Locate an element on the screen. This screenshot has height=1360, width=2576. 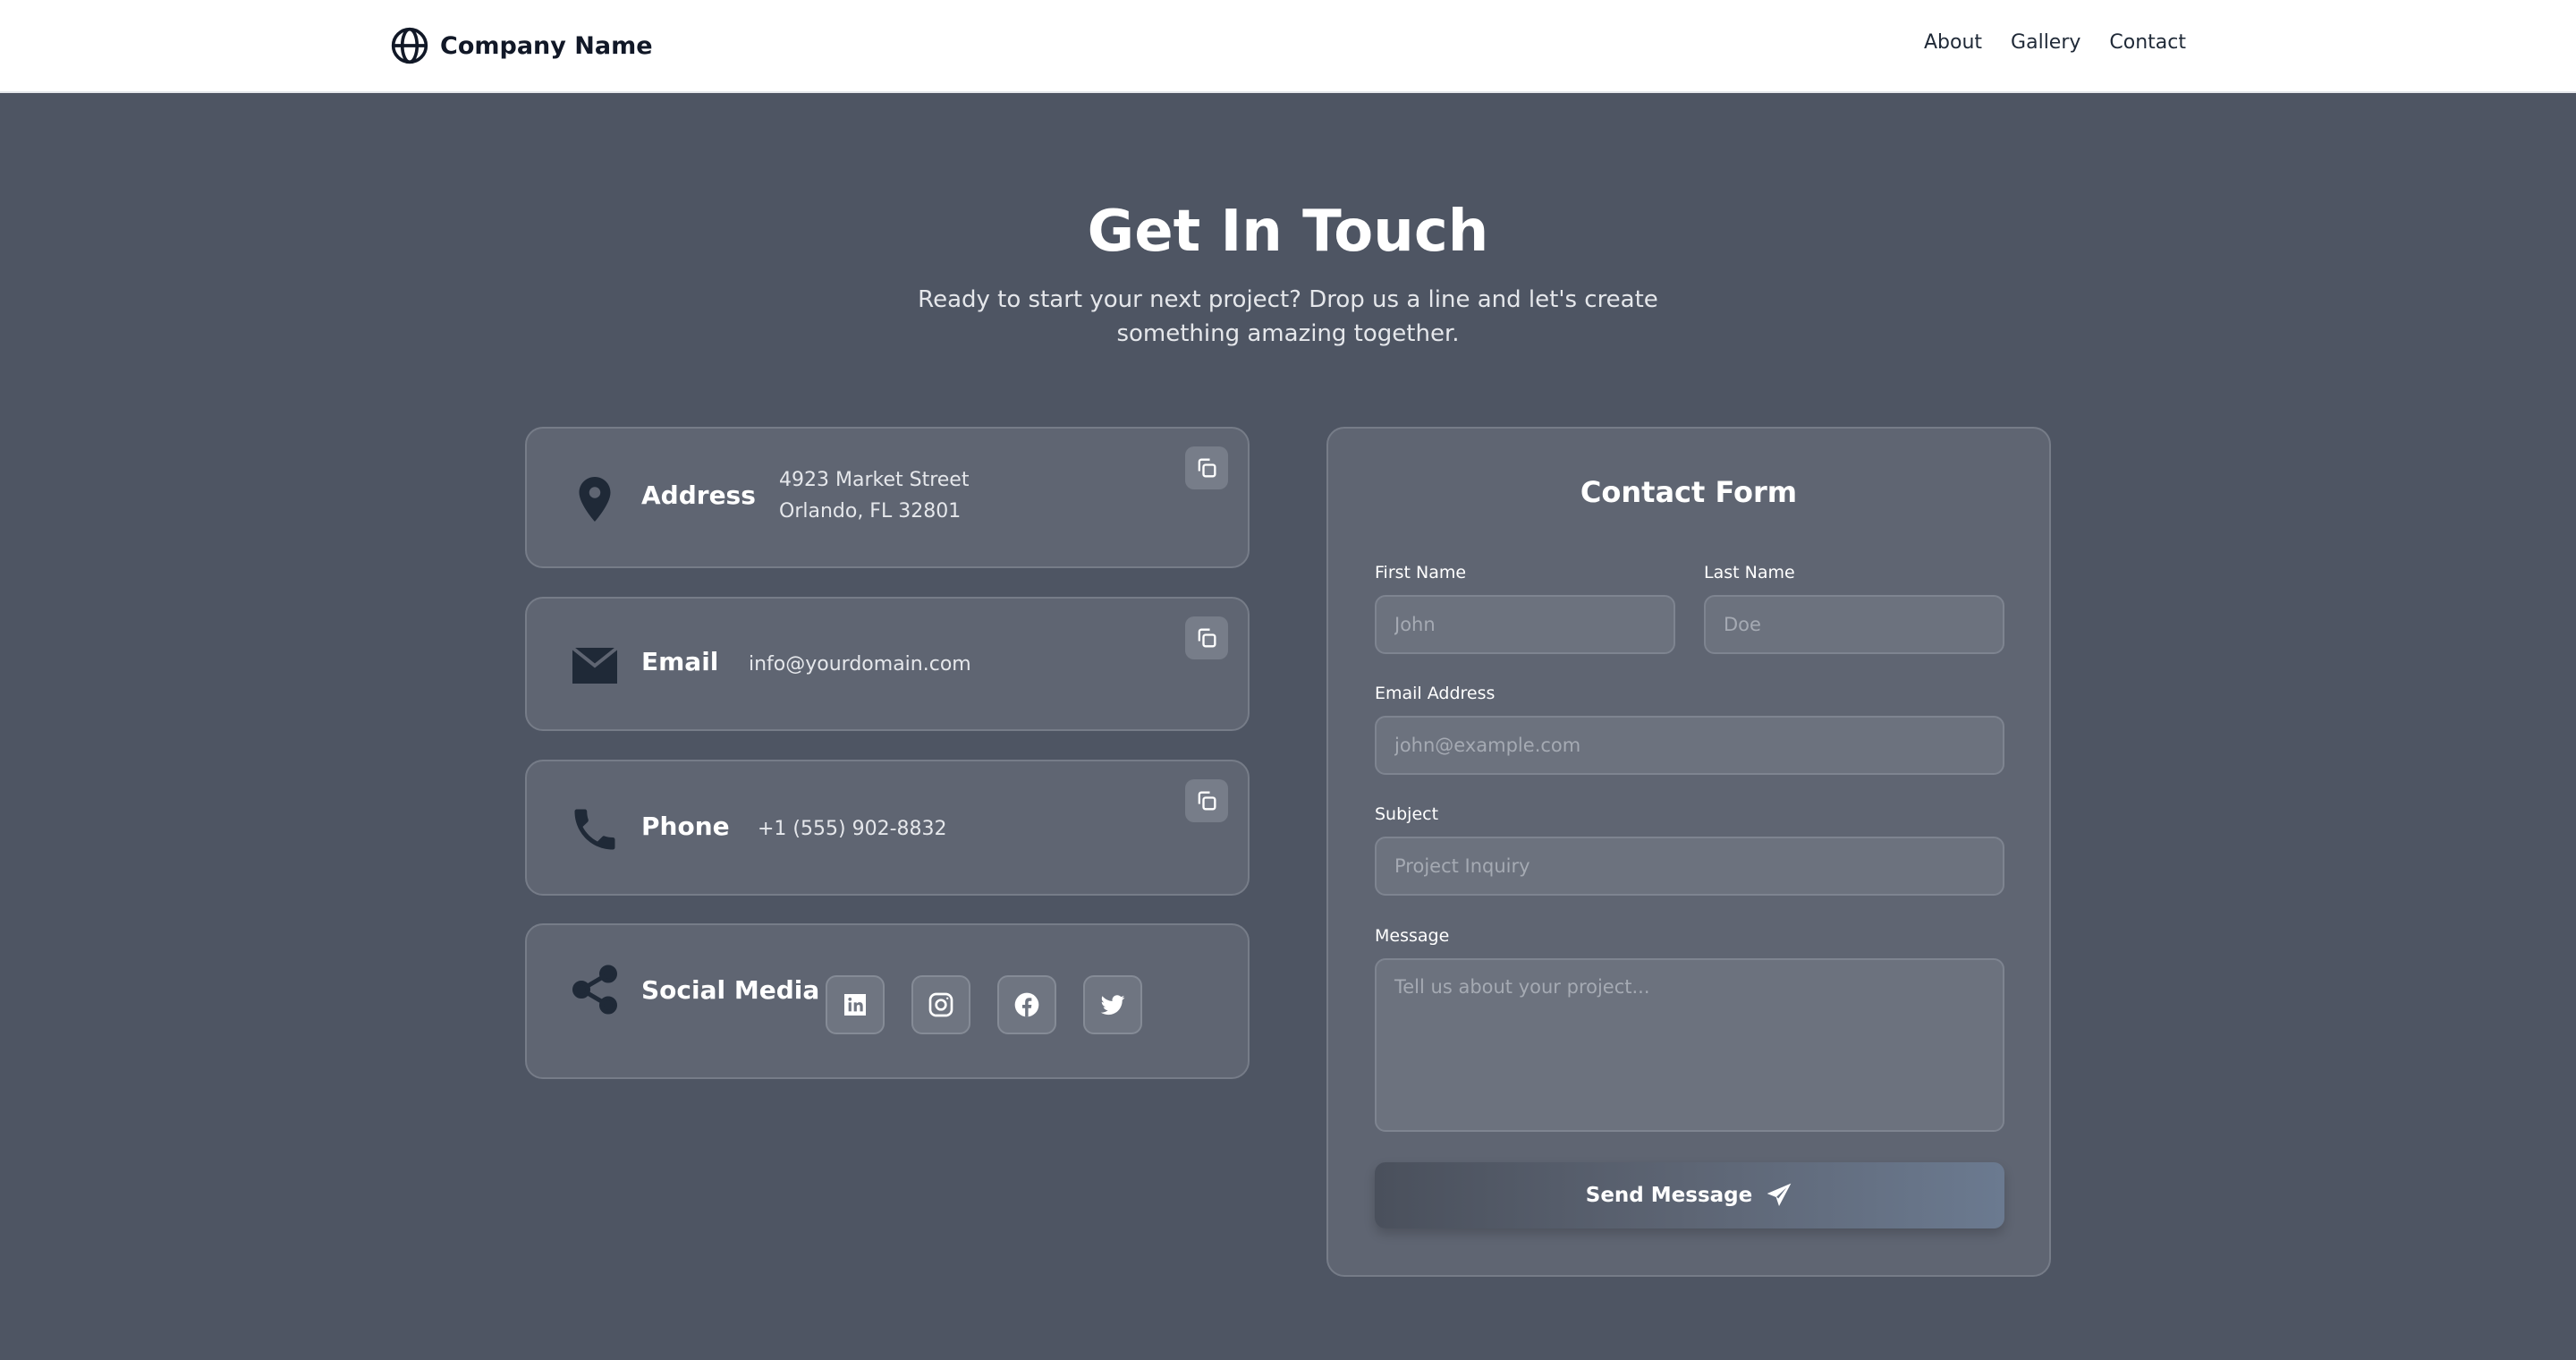
share-icon is located at coordinates (594, 990).